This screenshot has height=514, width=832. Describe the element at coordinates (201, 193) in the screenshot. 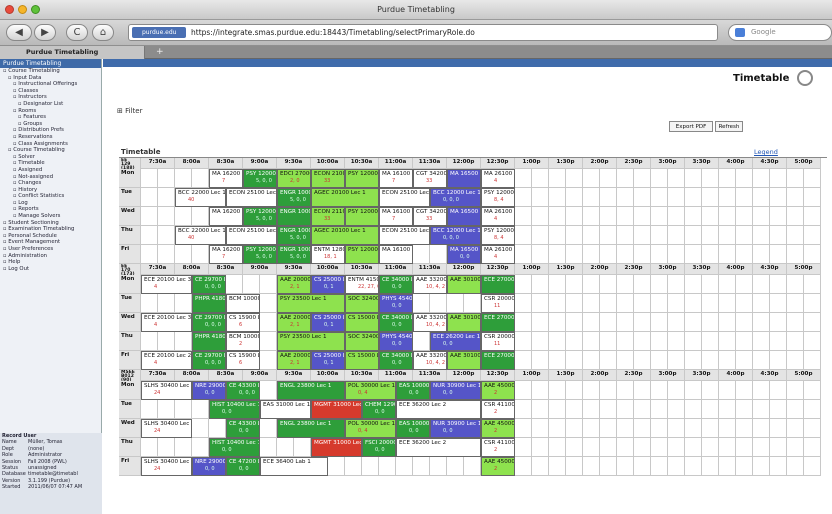

I see `class-label: BCC 22000 Lec 1` at that location.